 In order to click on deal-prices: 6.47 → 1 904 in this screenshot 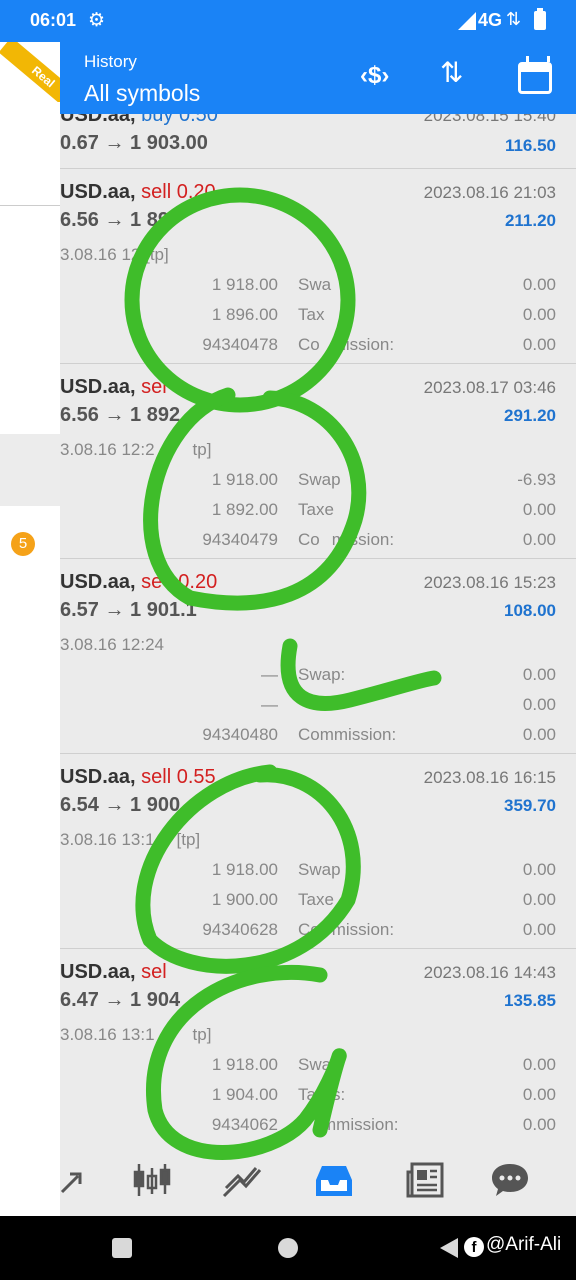, I will do `click(120, 1000)`.